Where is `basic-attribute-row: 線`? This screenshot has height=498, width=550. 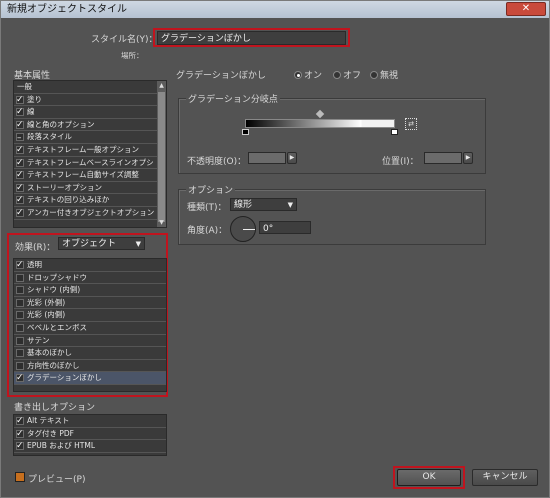 basic-attribute-row: 線 is located at coordinates (90, 112).